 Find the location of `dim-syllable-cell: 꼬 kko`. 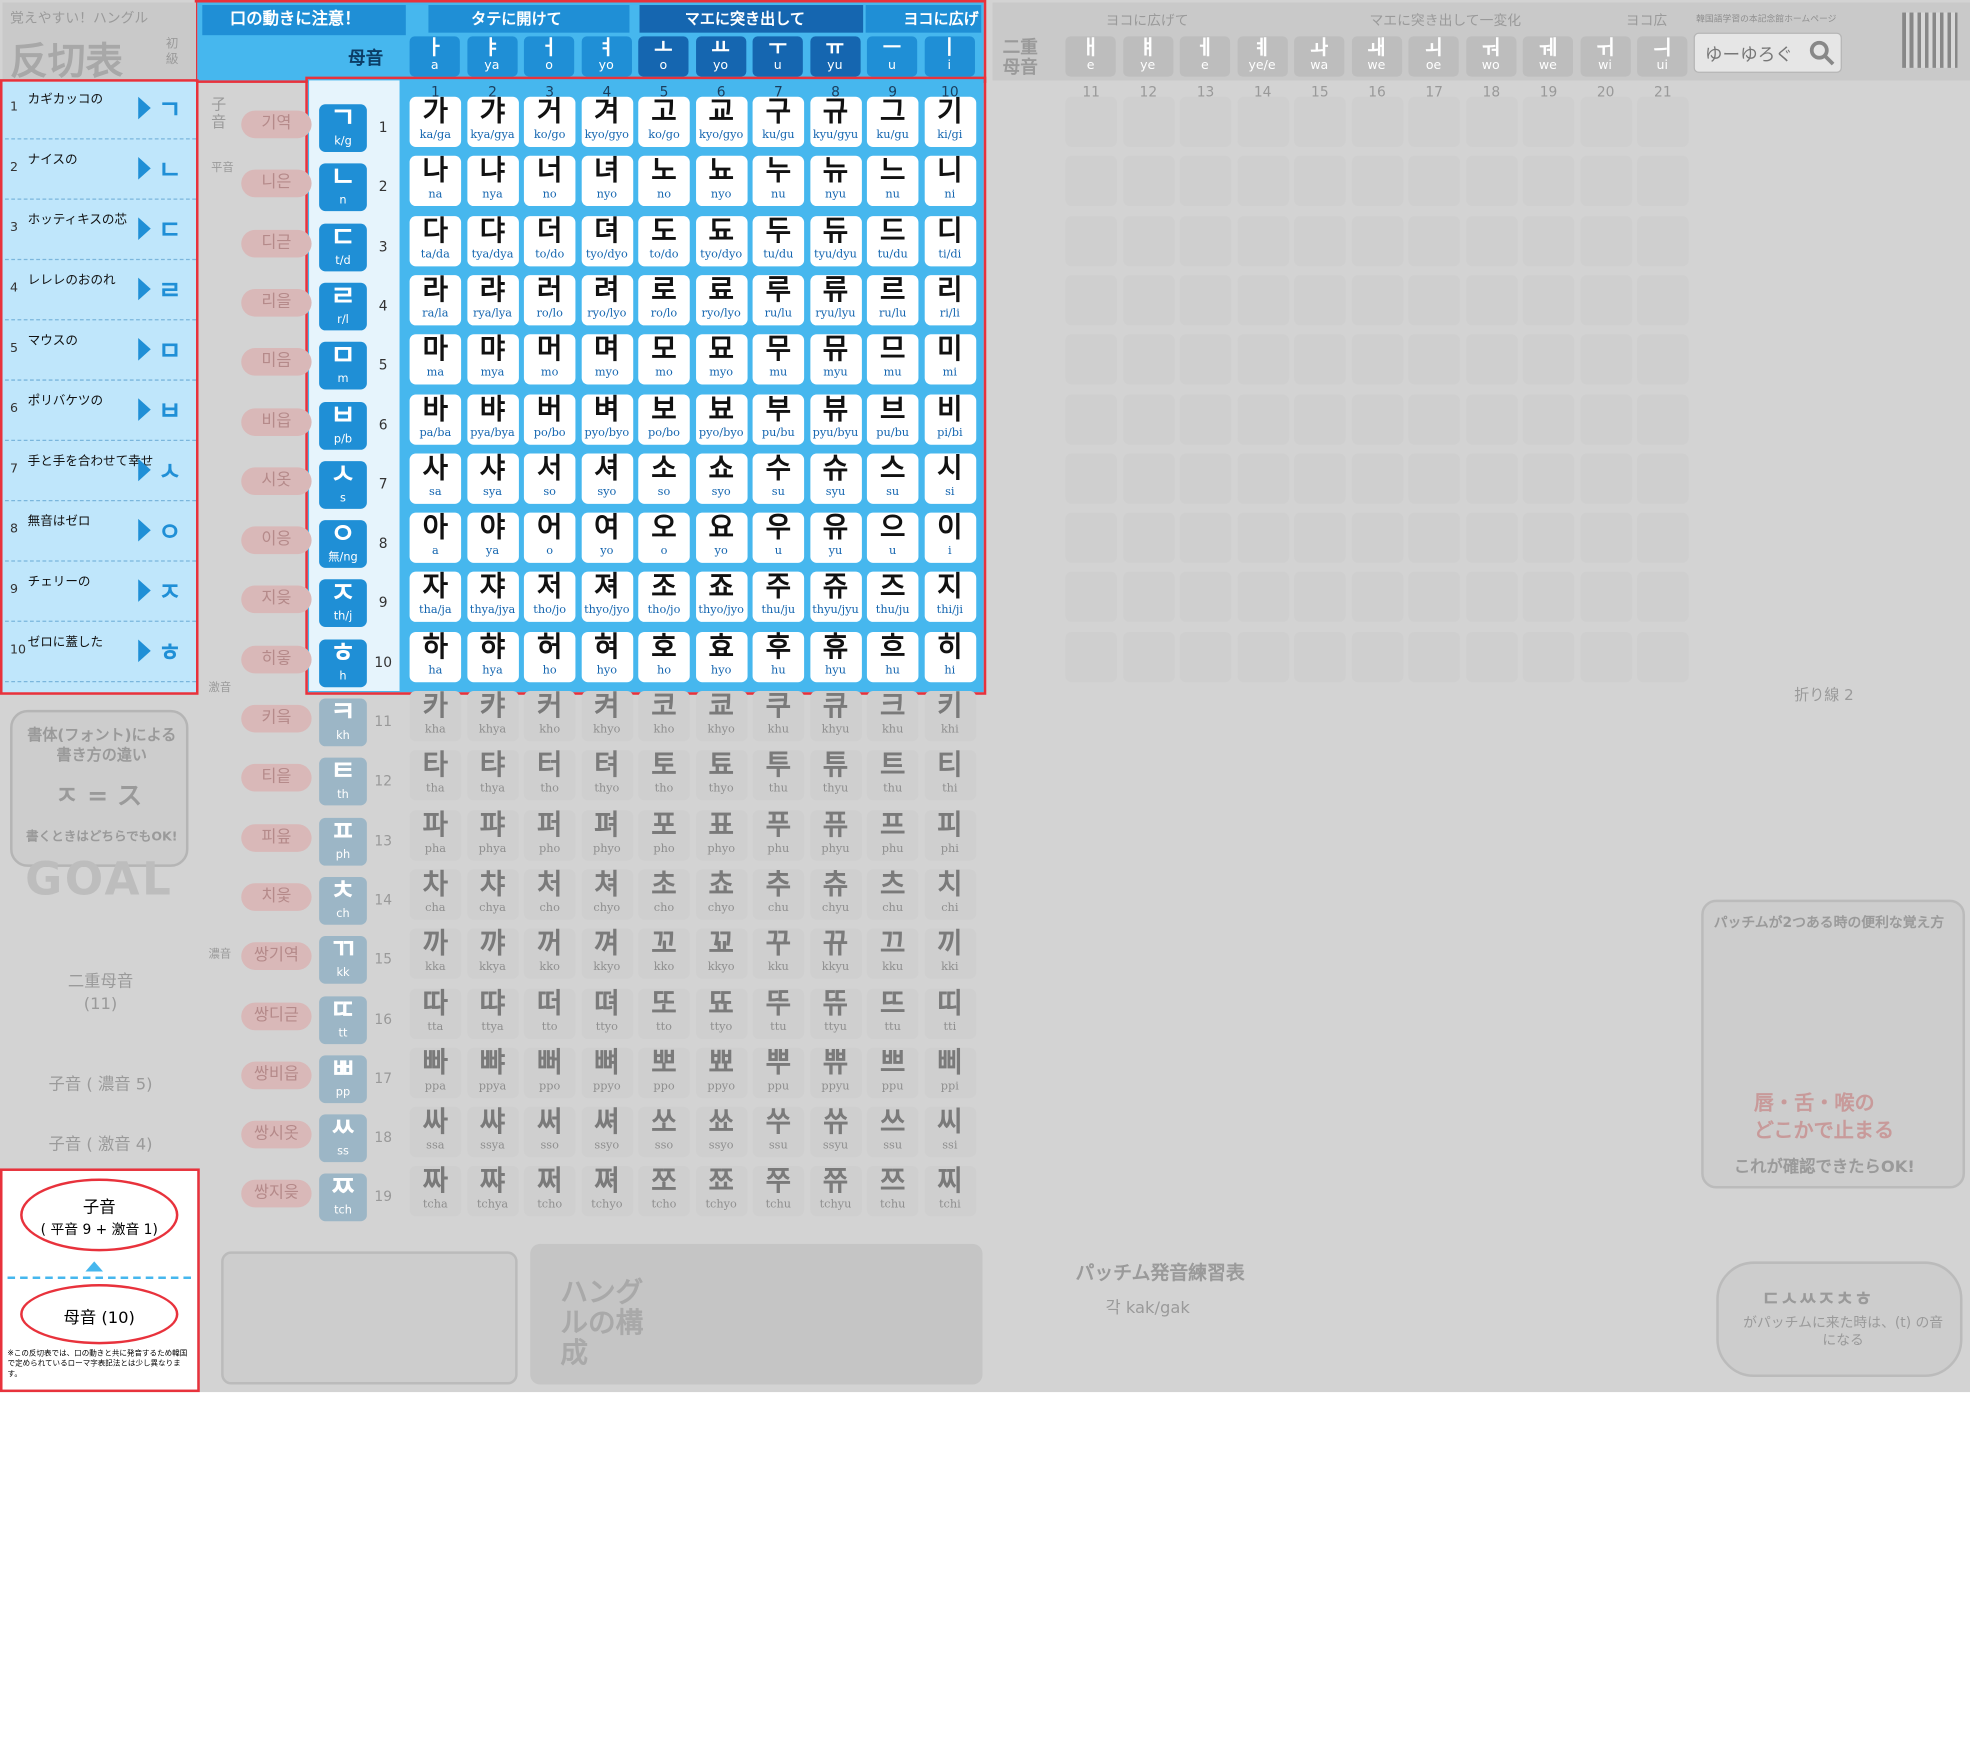

dim-syllable-cell: 꼬 kko is located at coordinates (664, 953).